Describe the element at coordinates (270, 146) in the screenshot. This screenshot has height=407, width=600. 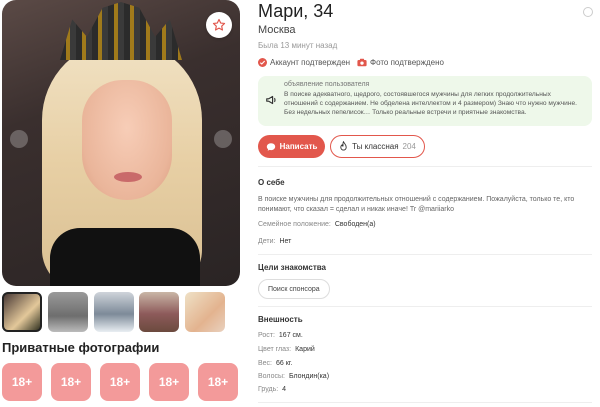
I see `chat-icon` at that location.